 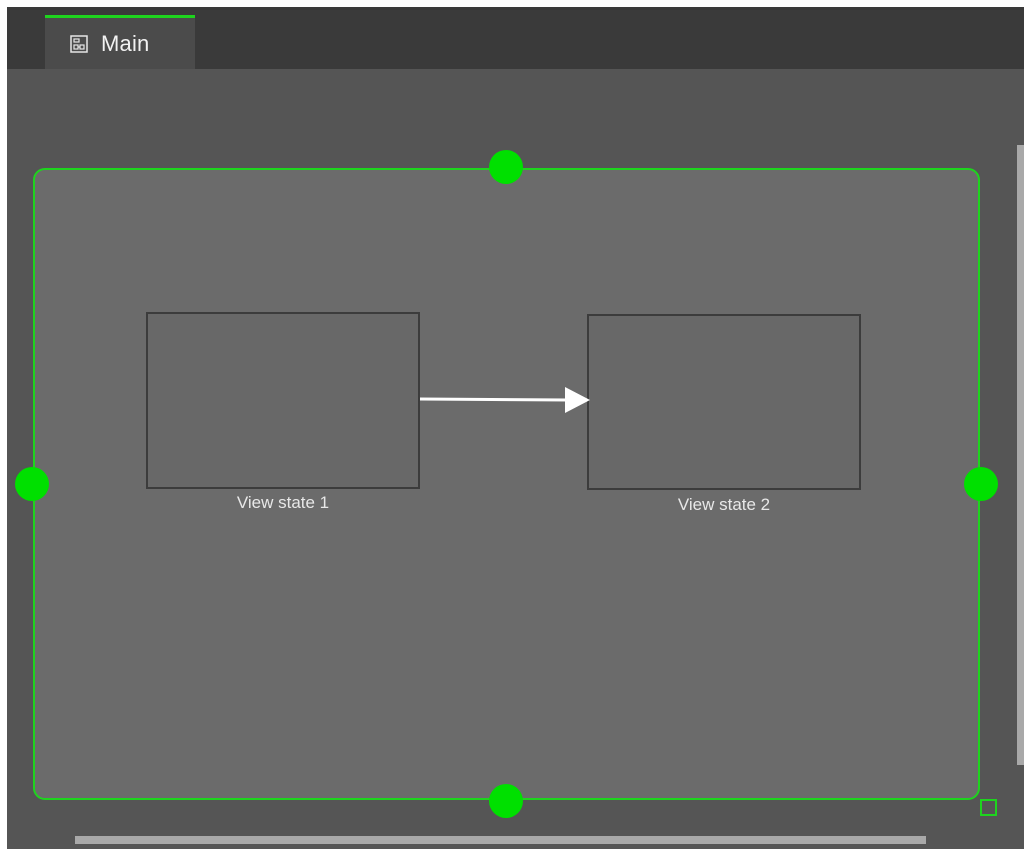 I want to click on resize-handle-bottom, so click(x=506, y=801).